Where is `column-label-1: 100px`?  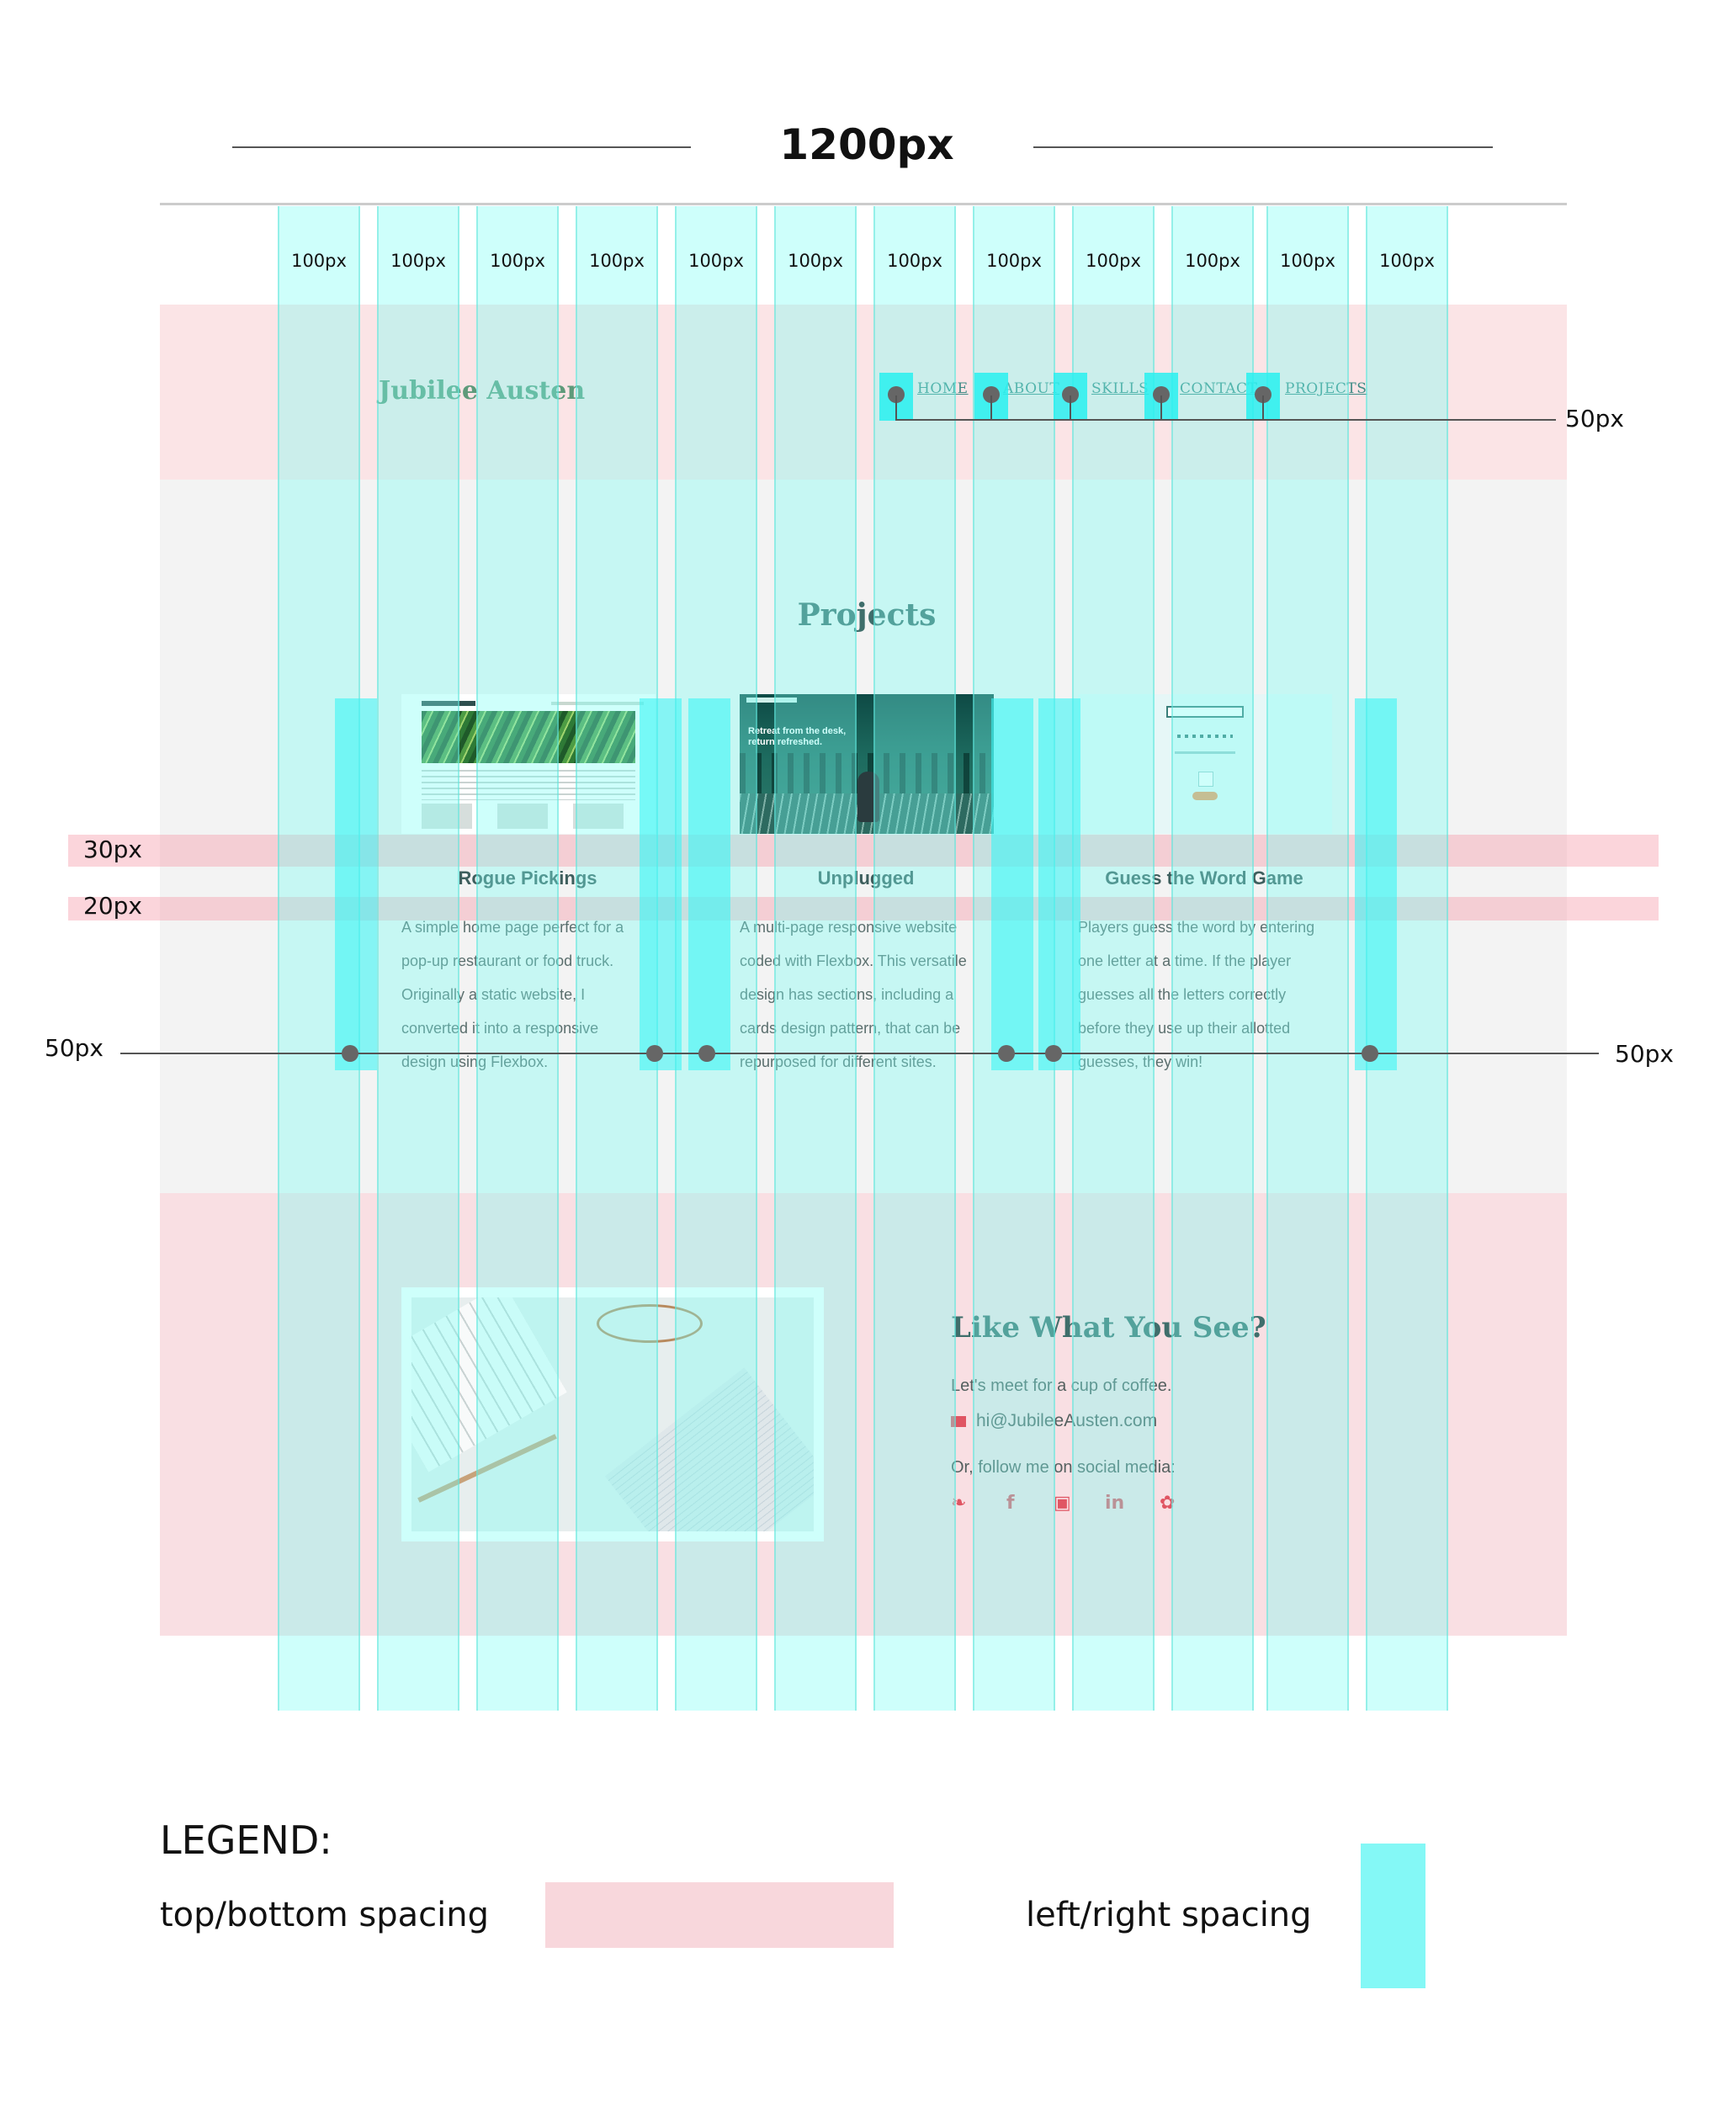 column-label-1: 100px is located at coordinates (319, 261).